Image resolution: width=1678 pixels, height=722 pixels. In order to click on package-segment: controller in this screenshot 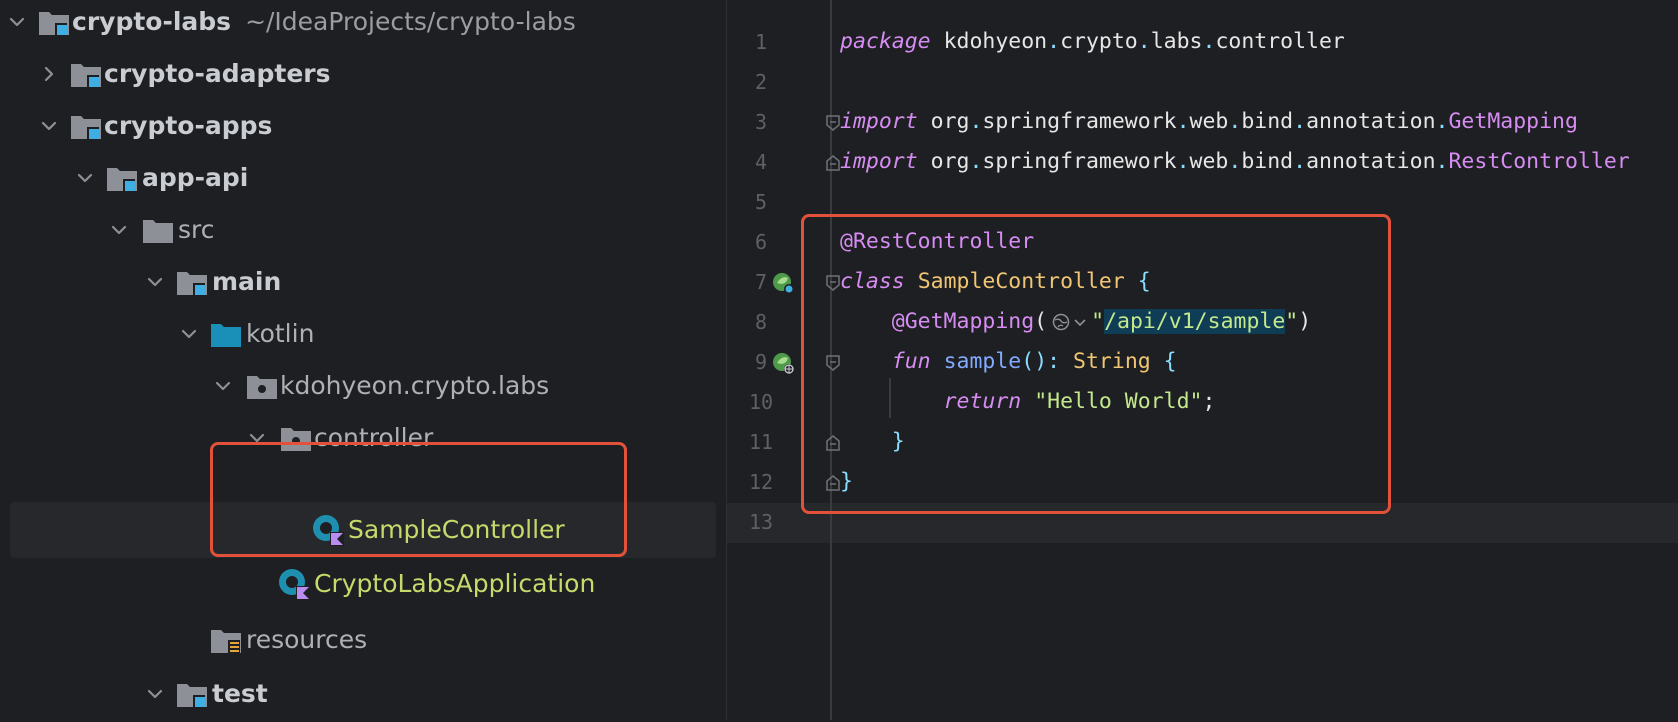, I will do `click(1280, 41)`.